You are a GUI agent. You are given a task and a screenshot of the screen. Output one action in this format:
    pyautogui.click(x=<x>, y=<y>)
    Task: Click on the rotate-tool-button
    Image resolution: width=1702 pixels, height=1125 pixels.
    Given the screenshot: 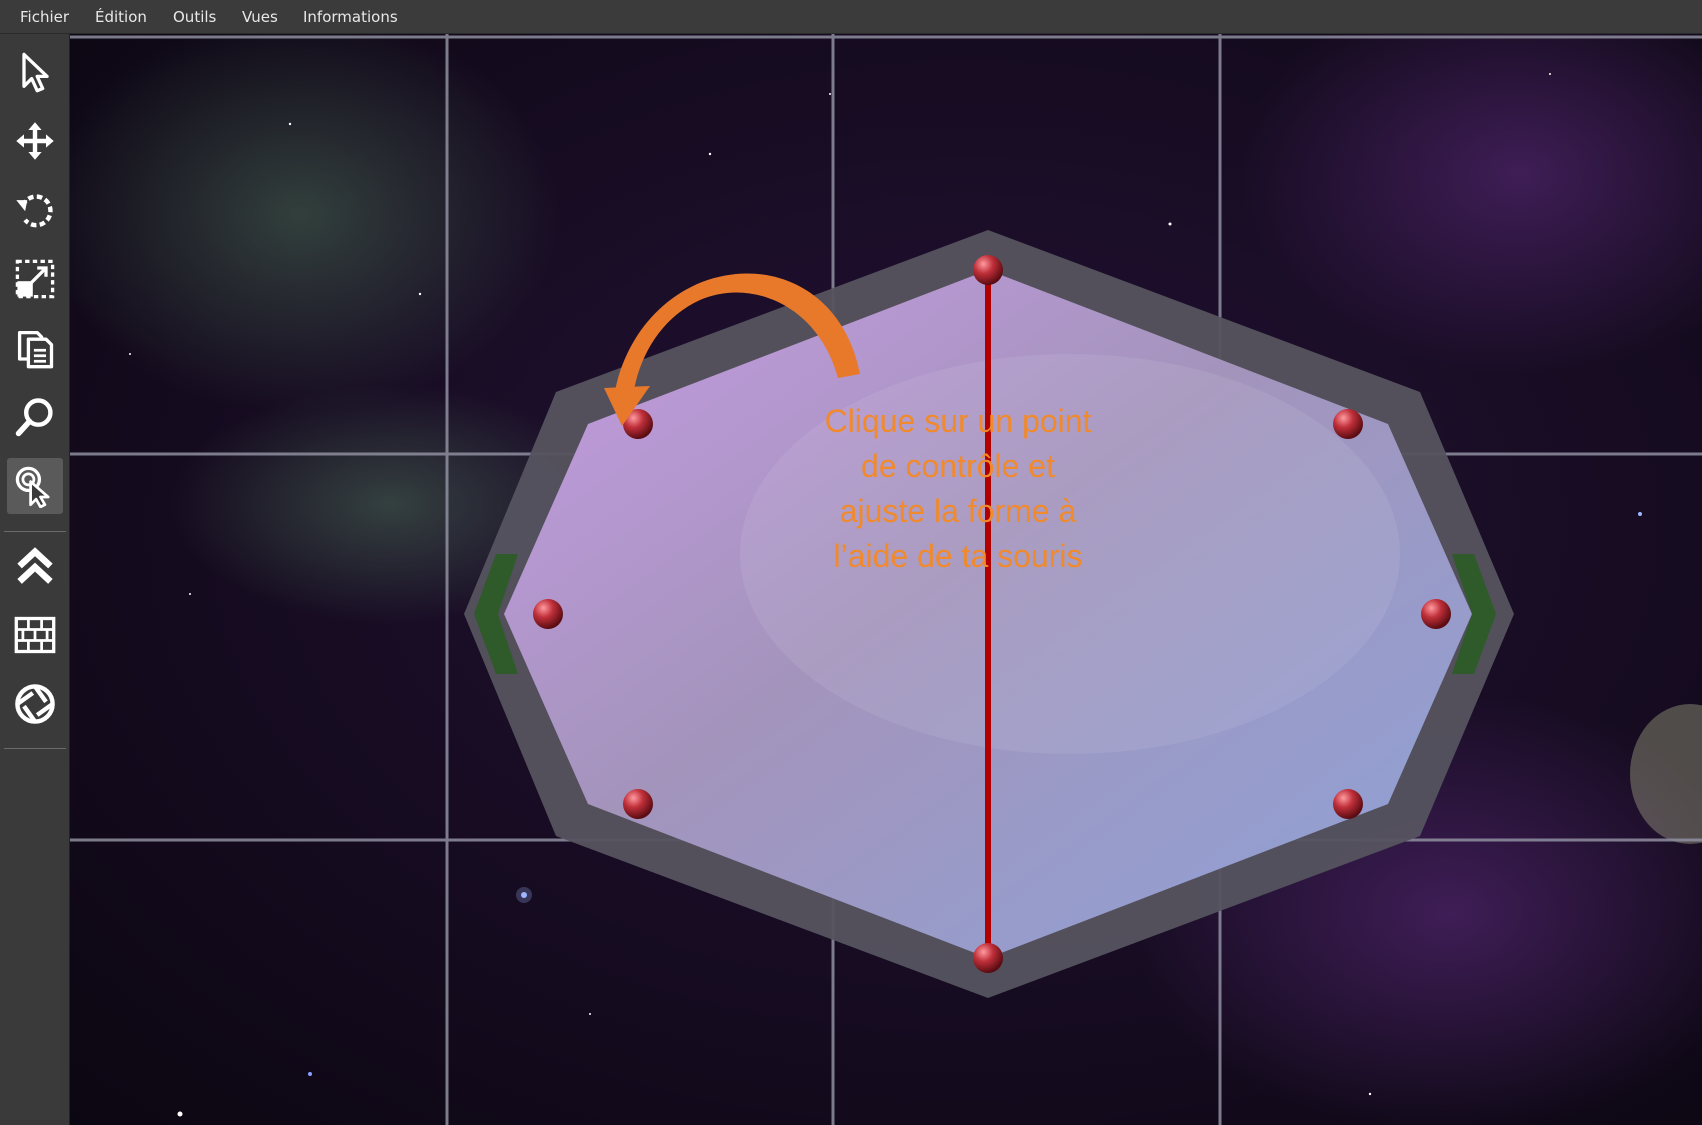 What is the action you would take?
    pyautogui.click(x=35, y=210)
    